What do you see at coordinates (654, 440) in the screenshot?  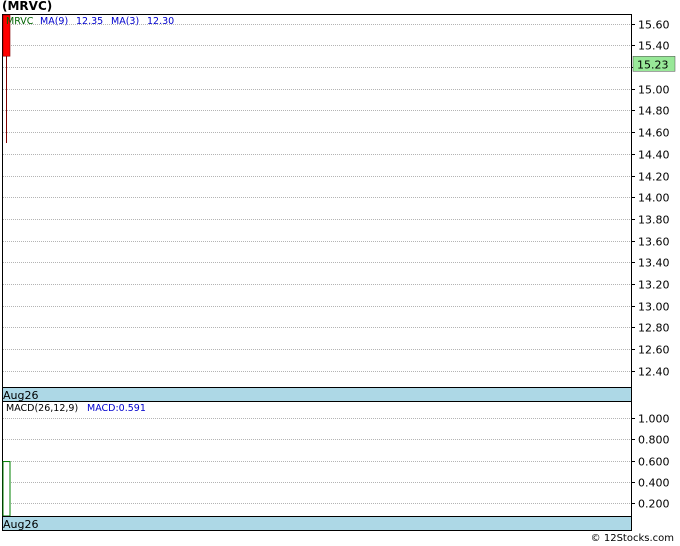 I see `macd-tick-label: 0.800` at bounding box center [654, 440].